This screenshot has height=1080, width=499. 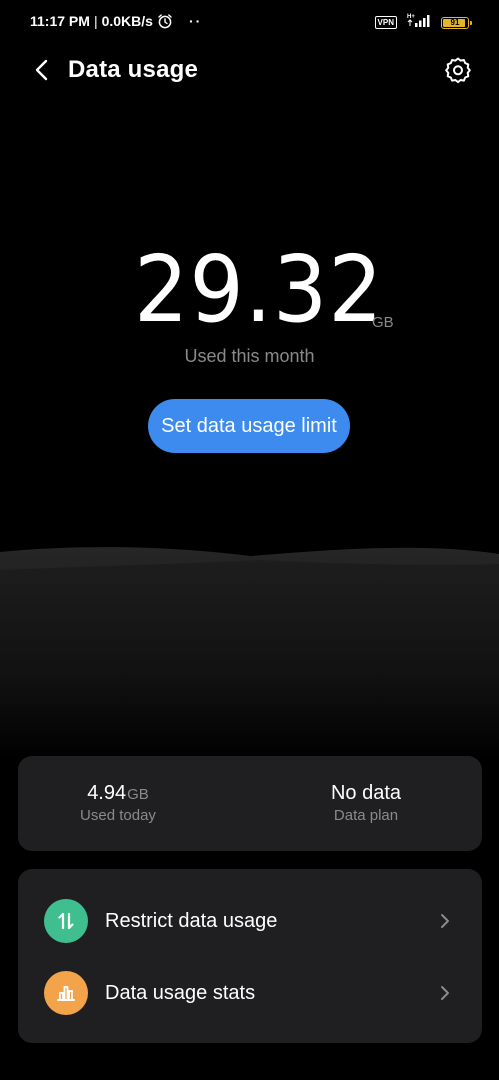 I want to click on restrict-data-usage-label: Restrict data usage, so click(x=191, y=921).